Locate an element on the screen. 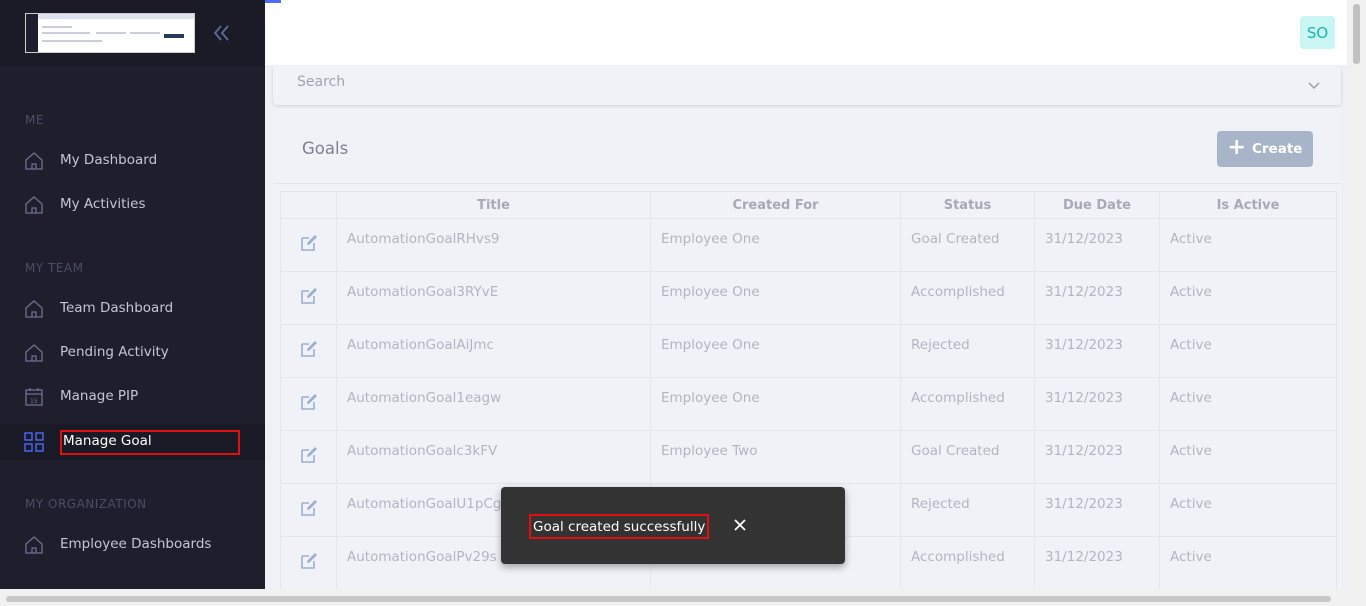 This screenshot has height=606, width=1366. section-label-my-team: MY TEAM is located at coordinates (54, 268).